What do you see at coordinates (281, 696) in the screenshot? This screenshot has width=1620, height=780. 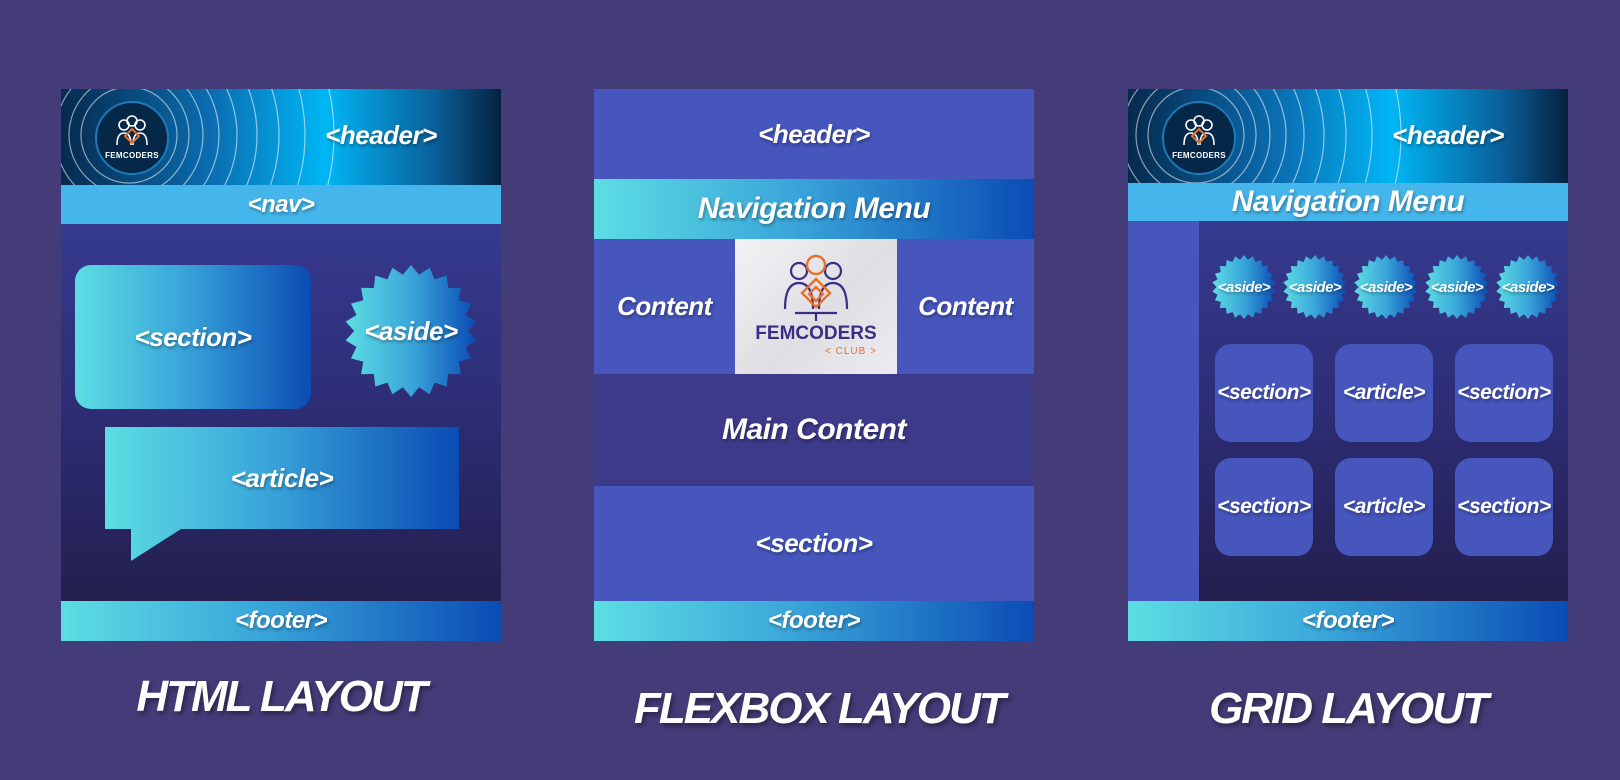 I see `caption-html-layout: HTML LAYOUT` at bounding box center [281, 696].